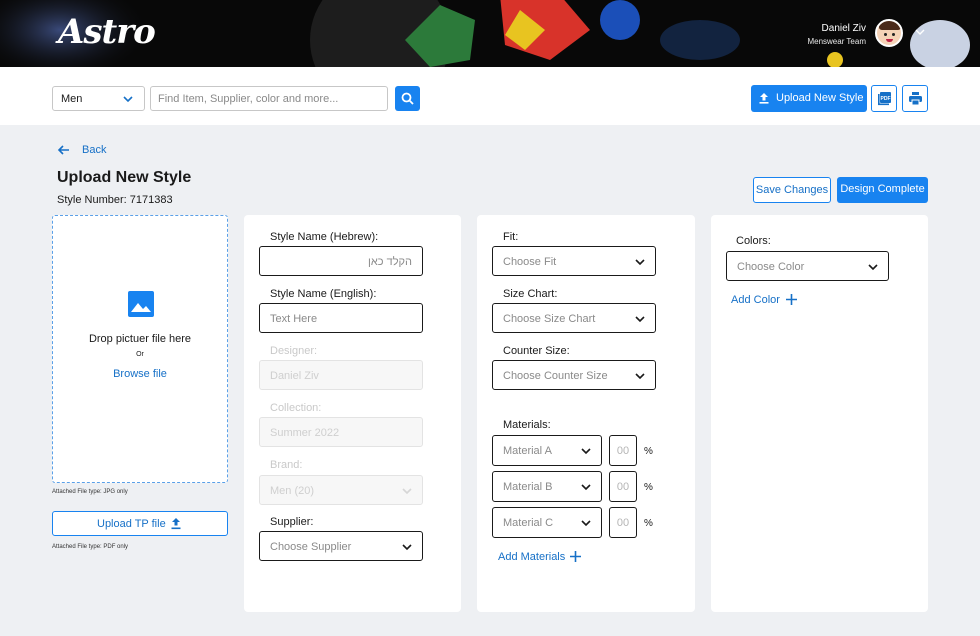  I want to click on add-color-link: Add Color, so click(764, 300).